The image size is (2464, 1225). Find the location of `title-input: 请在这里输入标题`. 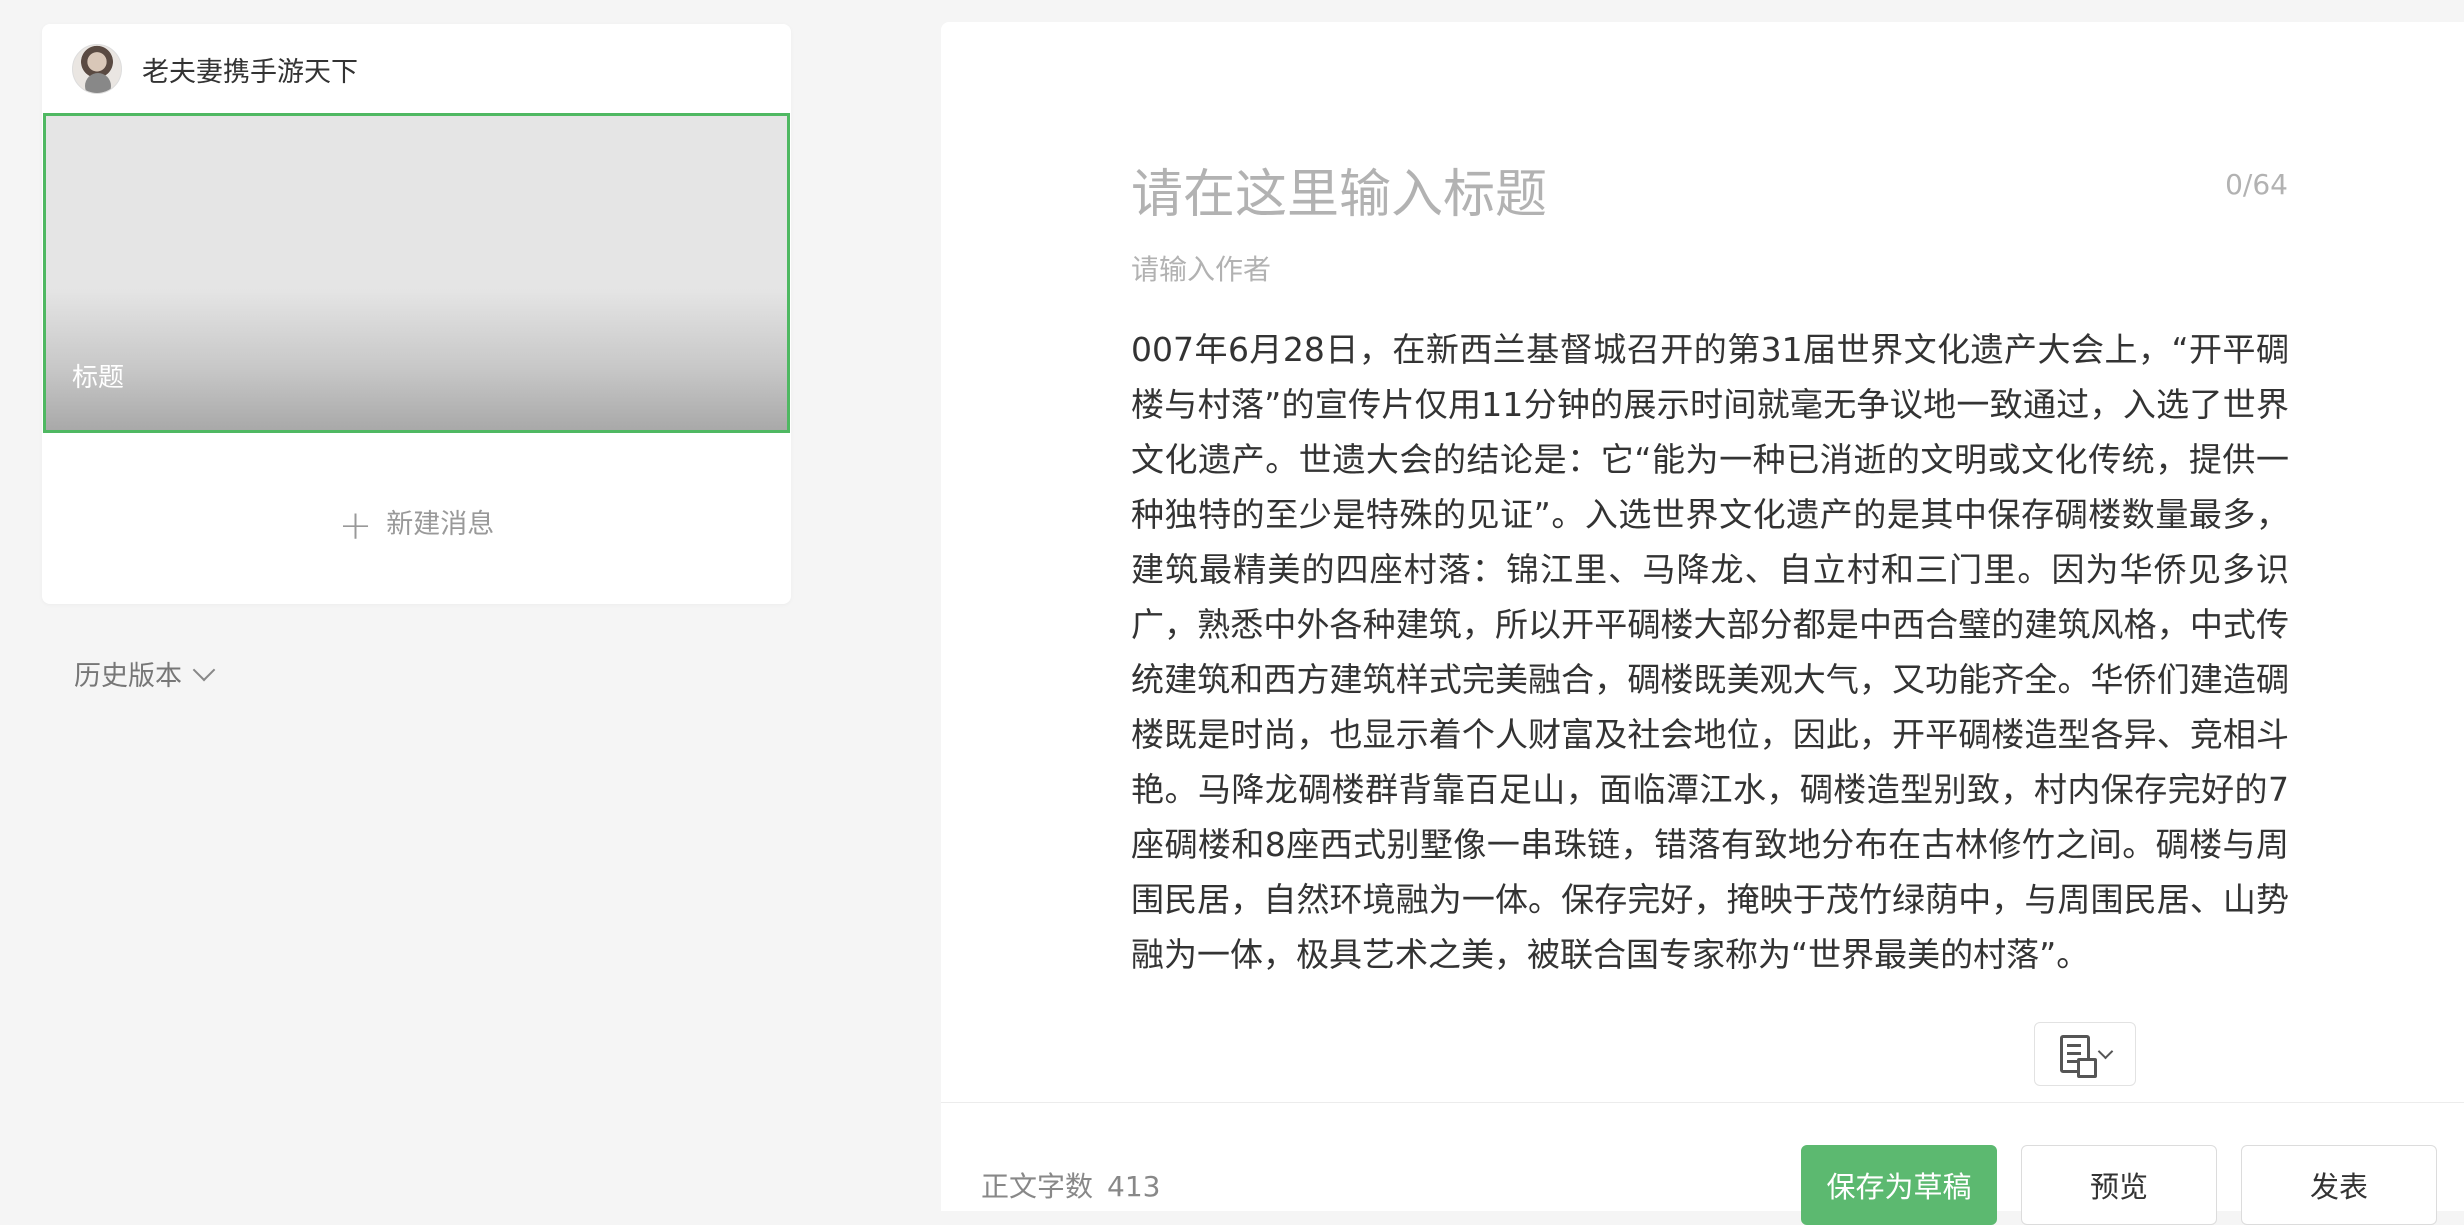

title-input: 请在这里输入标题 is located at coordinates (1339, 189).